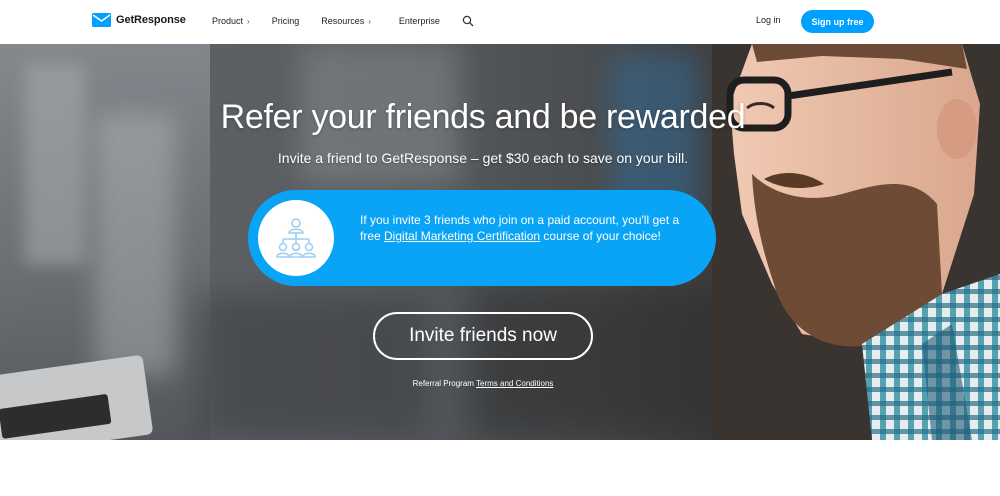  Describe the element at coordinates (444, 383) in the screenshot. I see `terms-prefix: Referral Program` at that location.